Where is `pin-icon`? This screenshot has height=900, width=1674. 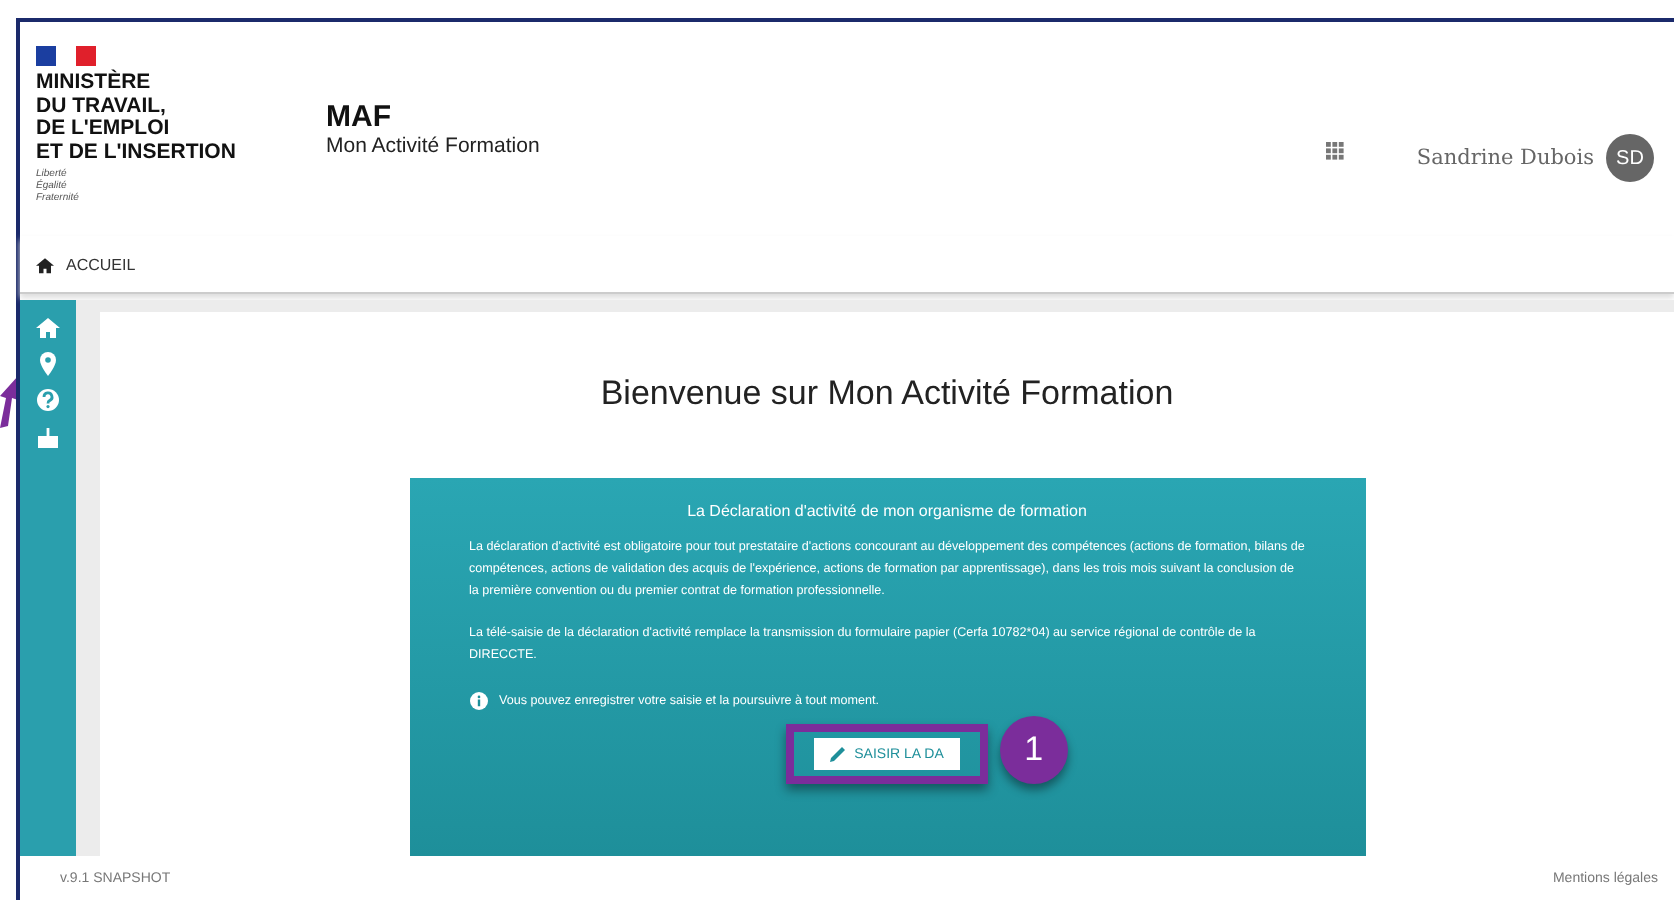 pin-icon is located at coordinates (48, 364).